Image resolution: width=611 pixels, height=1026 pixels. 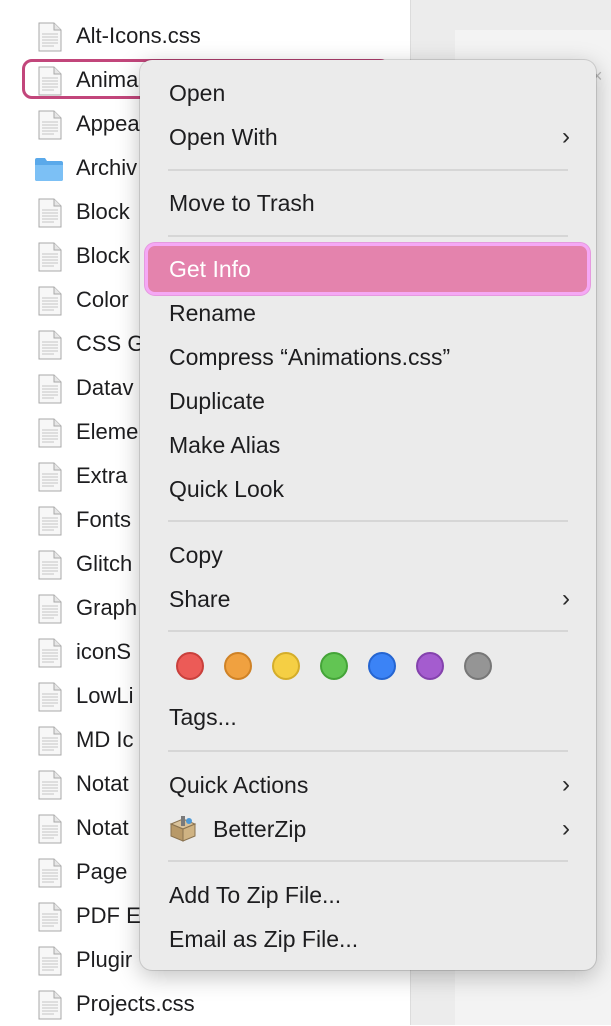 I want to click on menu-item-share: Share ›, so click(x=368, y=599).